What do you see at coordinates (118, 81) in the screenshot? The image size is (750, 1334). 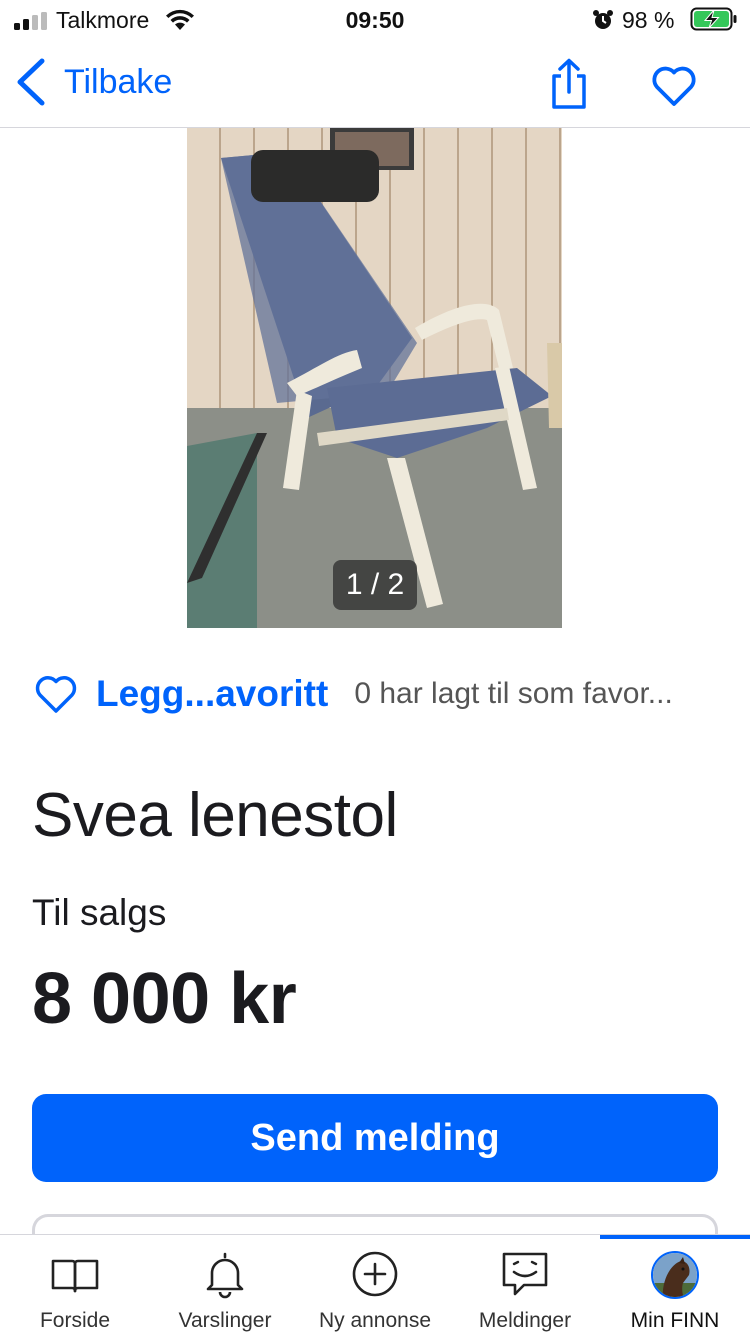 I see `back-label: Tilbake` at bounding box center [118, 81].